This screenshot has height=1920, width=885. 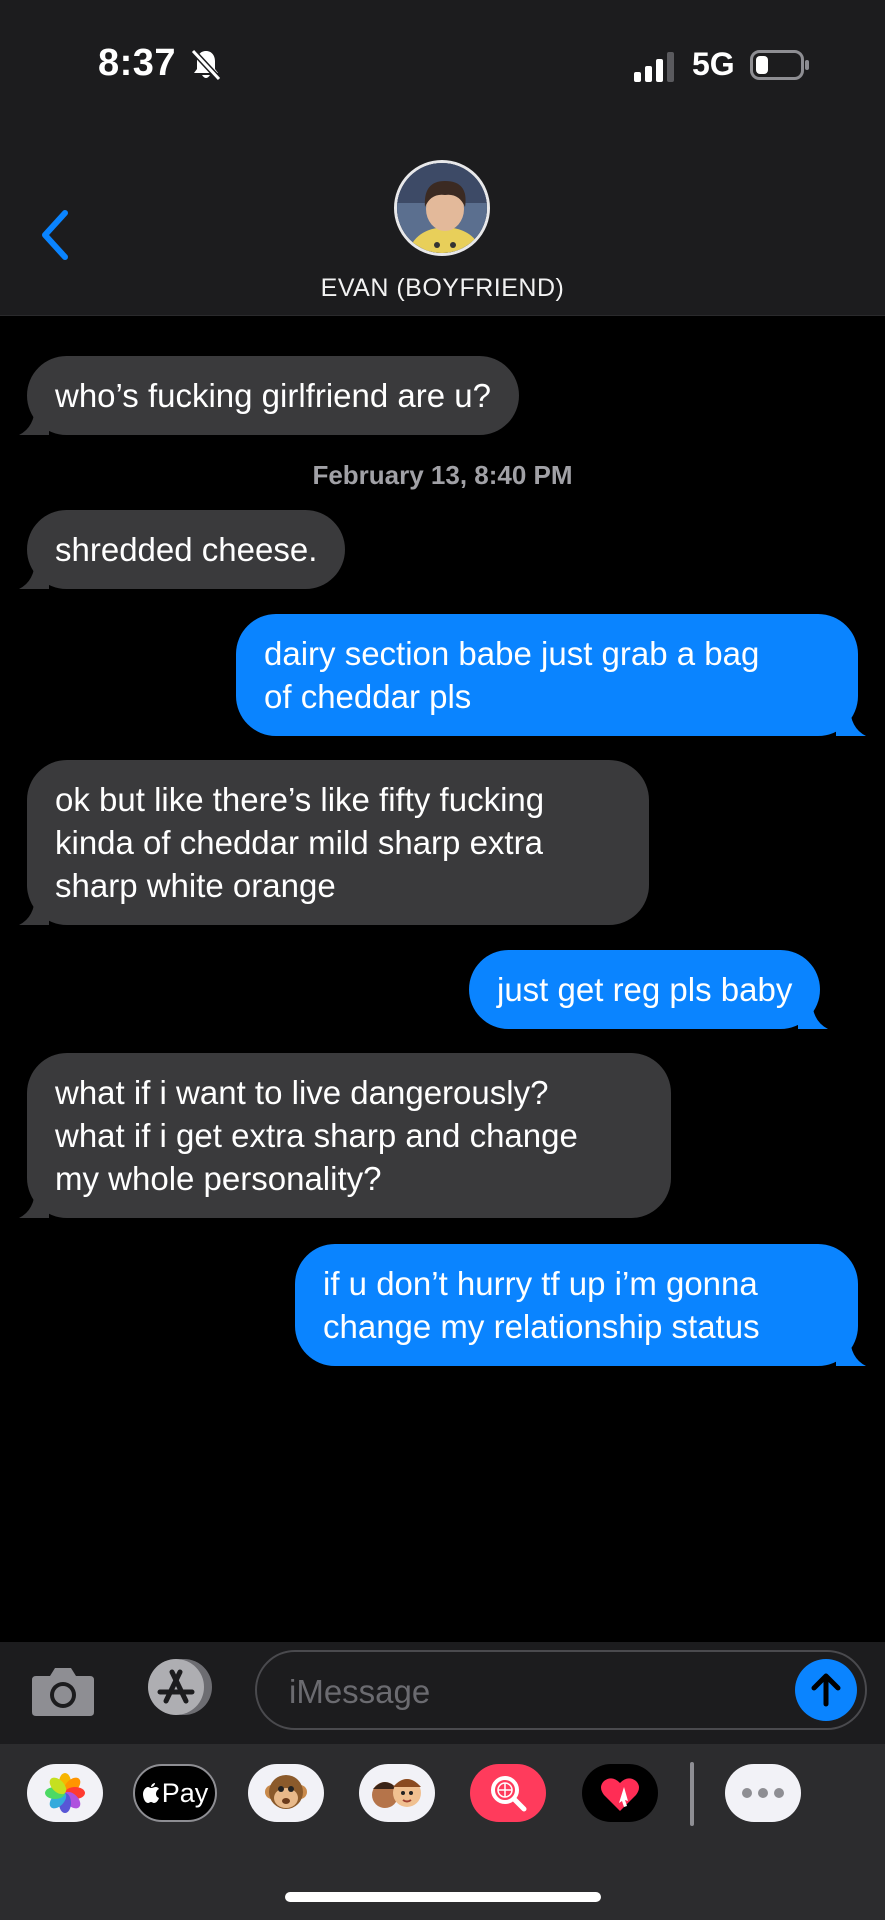 I want to click on battery-icon, so click(x=779, y=65).